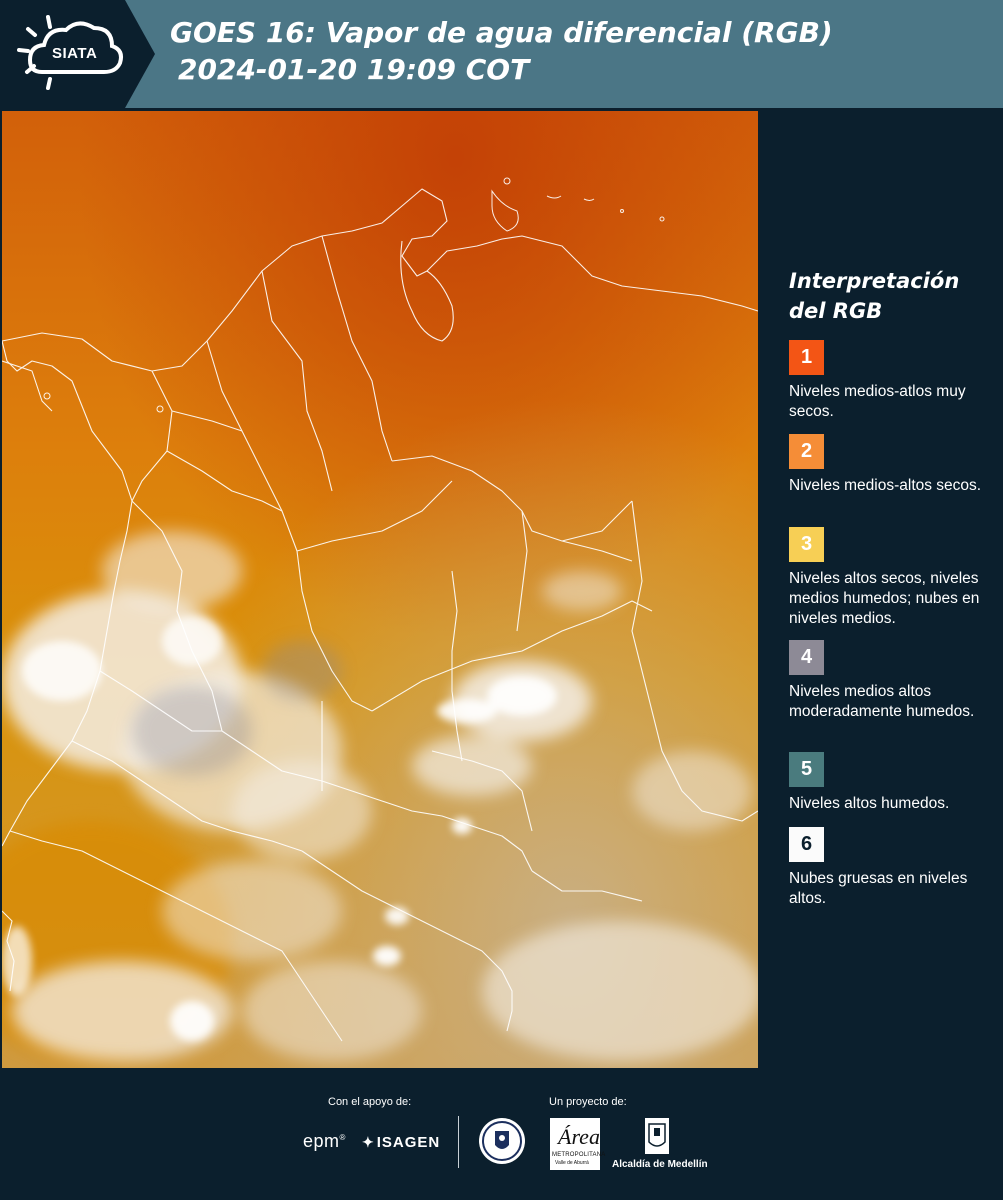 Image resolution: width=1003 pixels, height=1200 pixels. Describe the element at coordinates (878, 888) in the screenshot. I see `legend-description-6: Nubes gruesas en niveles altos.` at that location.